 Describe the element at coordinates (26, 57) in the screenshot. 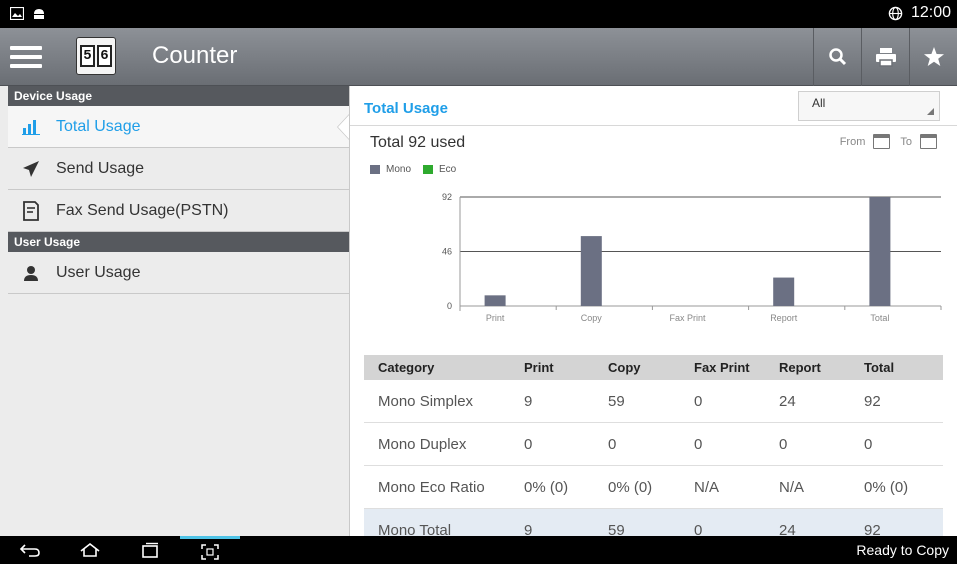

I see `menu-icon` at that location.